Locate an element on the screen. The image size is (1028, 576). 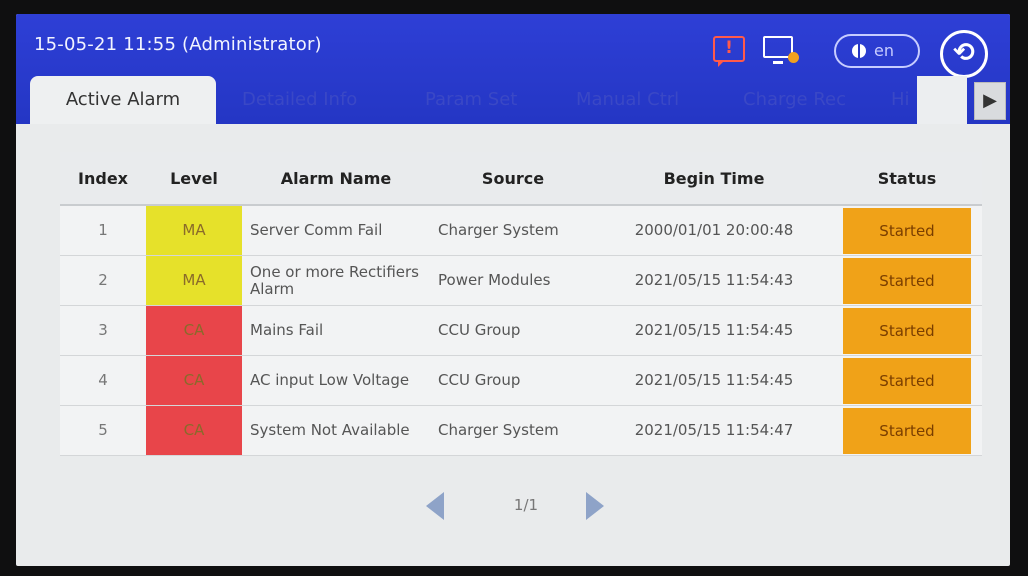
page-indicator: 1/1 is located at coordinates (526, 505).